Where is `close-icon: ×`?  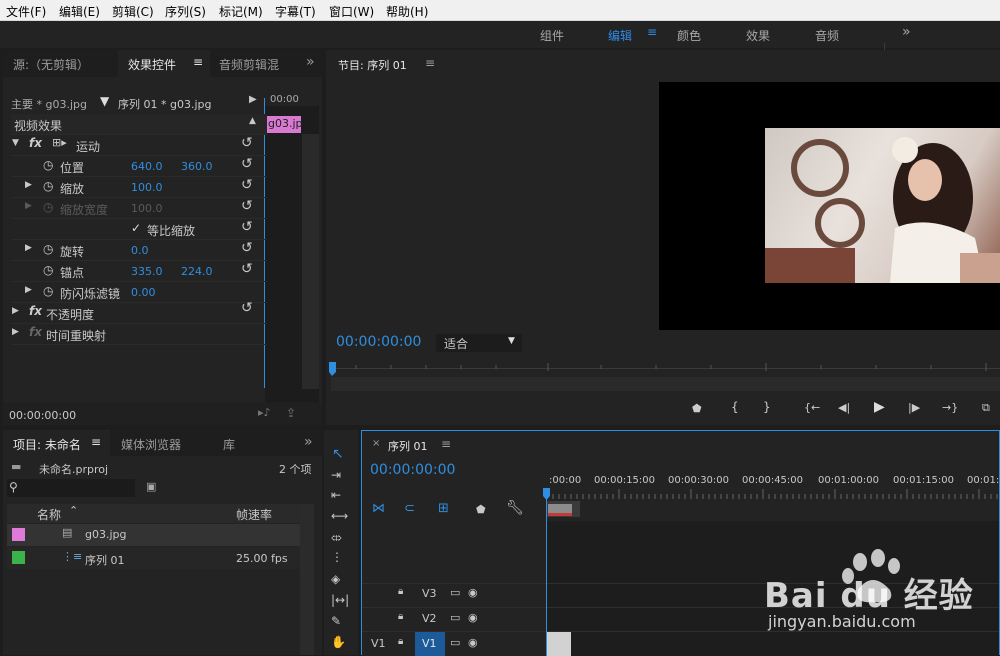 close-icon: × is located at coordinates (376, 443).